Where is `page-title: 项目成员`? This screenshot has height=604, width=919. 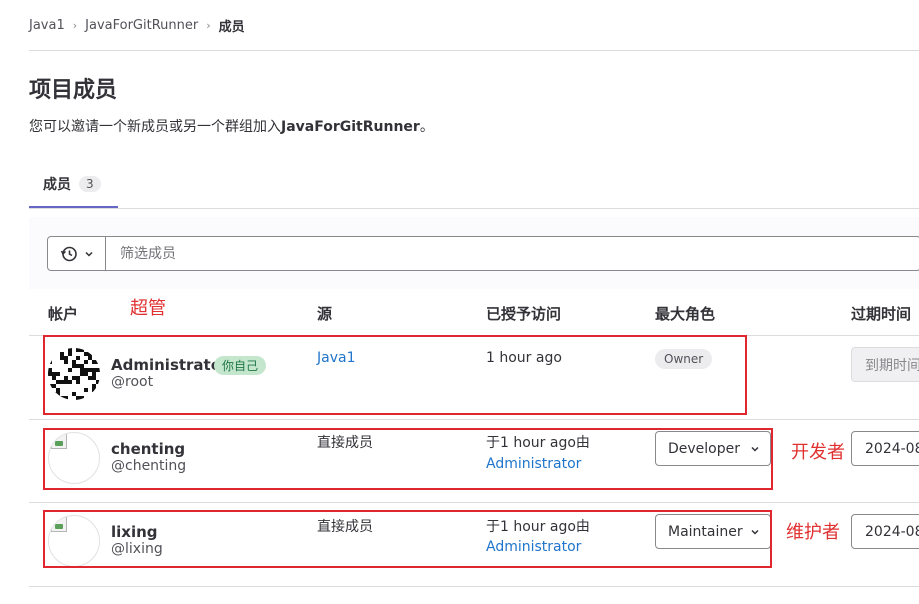
page-title: 项目成员 is located at coordinates (73, 90).